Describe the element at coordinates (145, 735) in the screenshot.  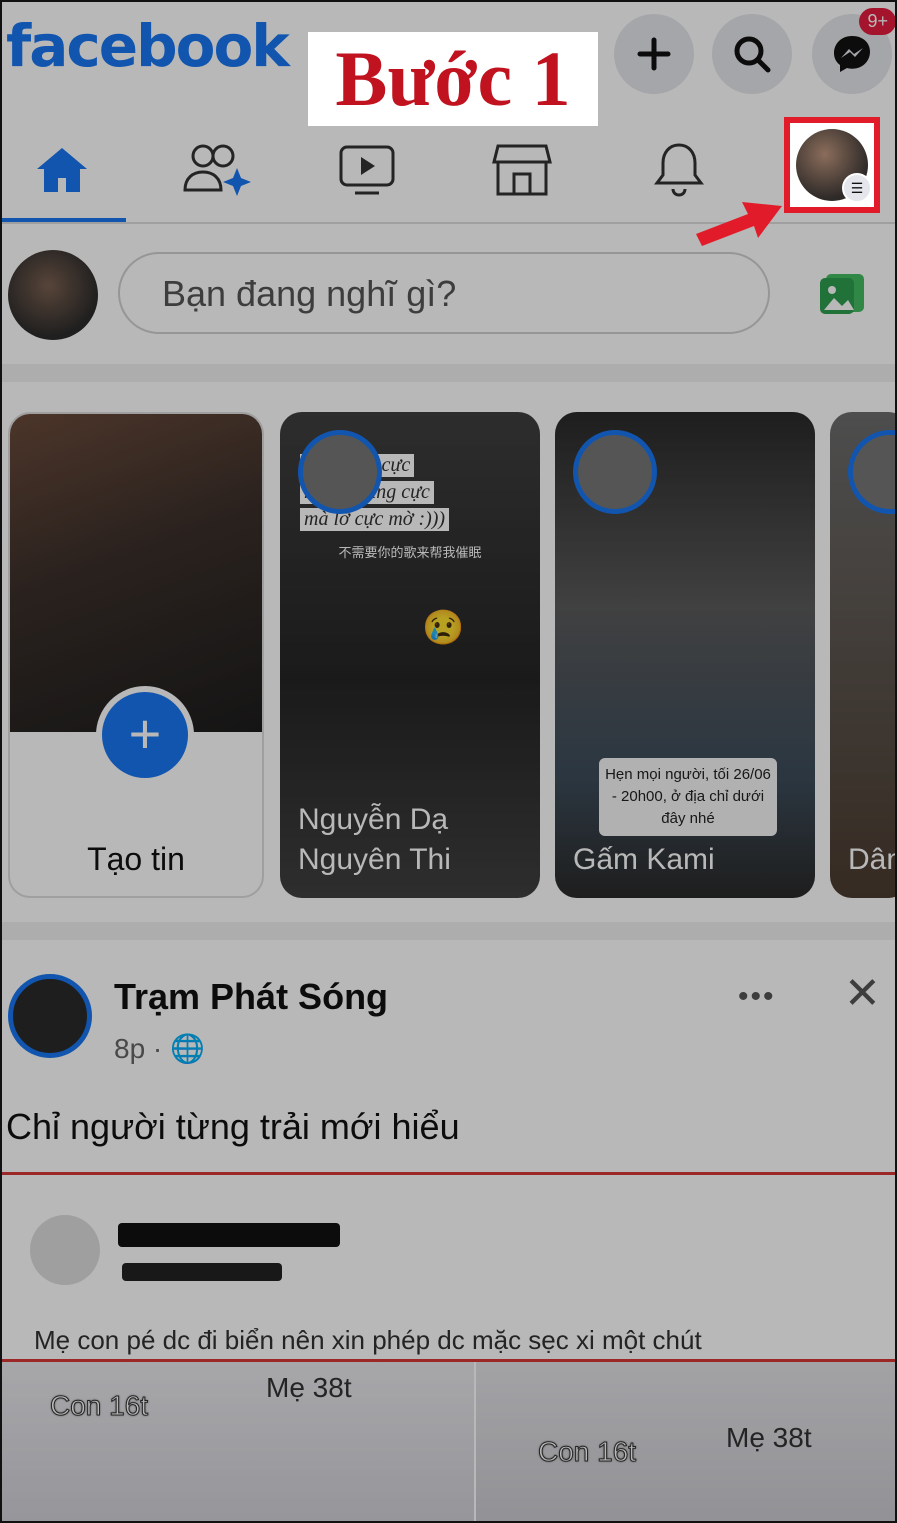
I see `add-story-icon: +` at that location.